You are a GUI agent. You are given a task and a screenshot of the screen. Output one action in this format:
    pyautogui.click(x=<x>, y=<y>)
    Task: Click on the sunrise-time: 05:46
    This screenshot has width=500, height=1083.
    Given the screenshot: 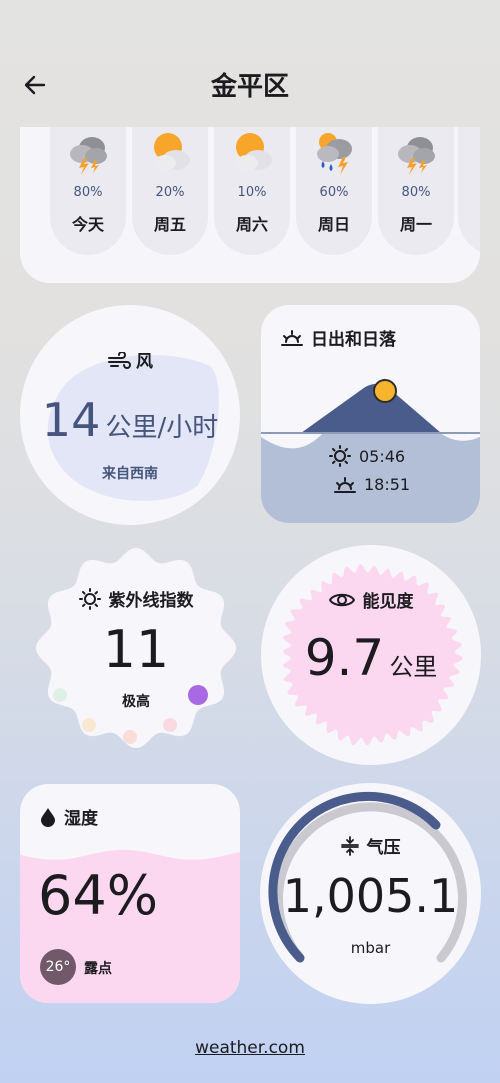 What is the action you would take?
    pyautogui.click(x=382, y=456)
    